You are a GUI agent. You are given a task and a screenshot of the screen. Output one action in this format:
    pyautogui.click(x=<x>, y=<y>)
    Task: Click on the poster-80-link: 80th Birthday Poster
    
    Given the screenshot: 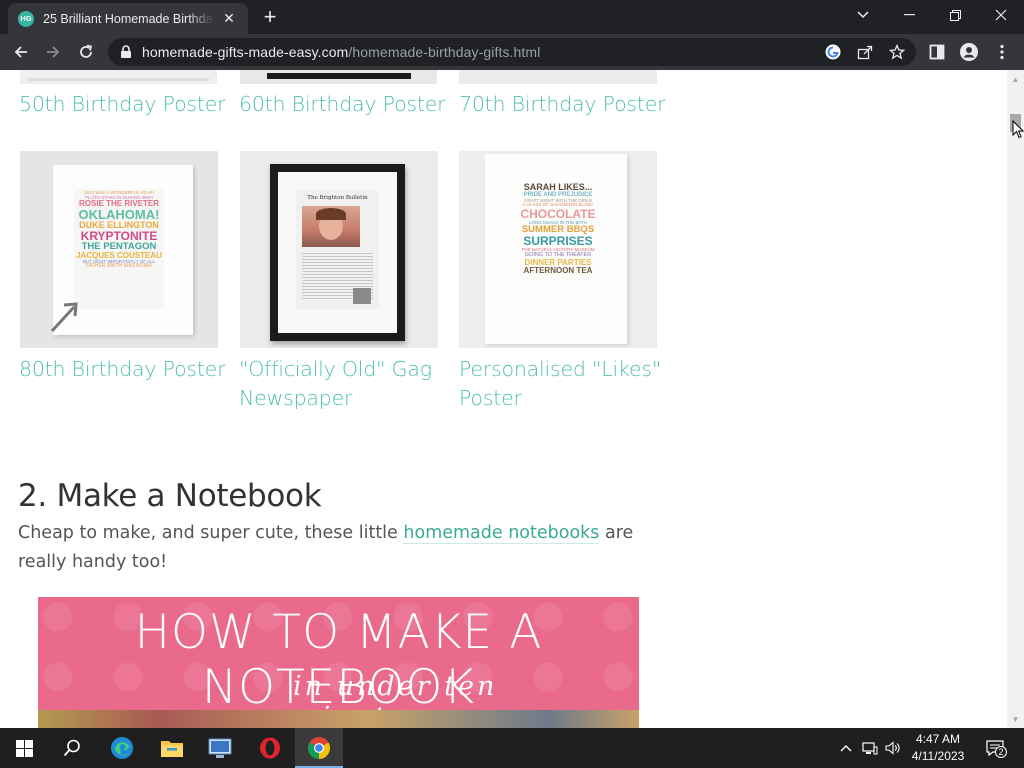 What is the action you would take?
    pyautogui.click(x=122, y=369)
    